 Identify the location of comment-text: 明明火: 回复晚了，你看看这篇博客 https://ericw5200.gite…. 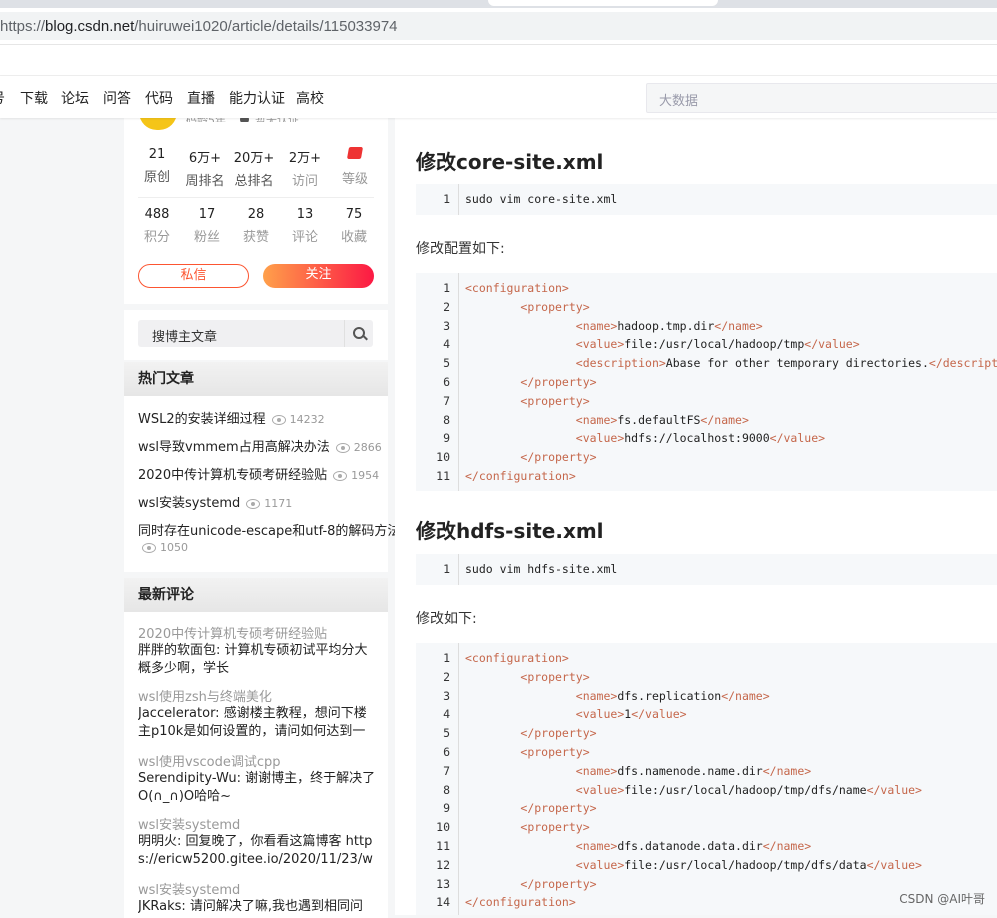
(257, 851).